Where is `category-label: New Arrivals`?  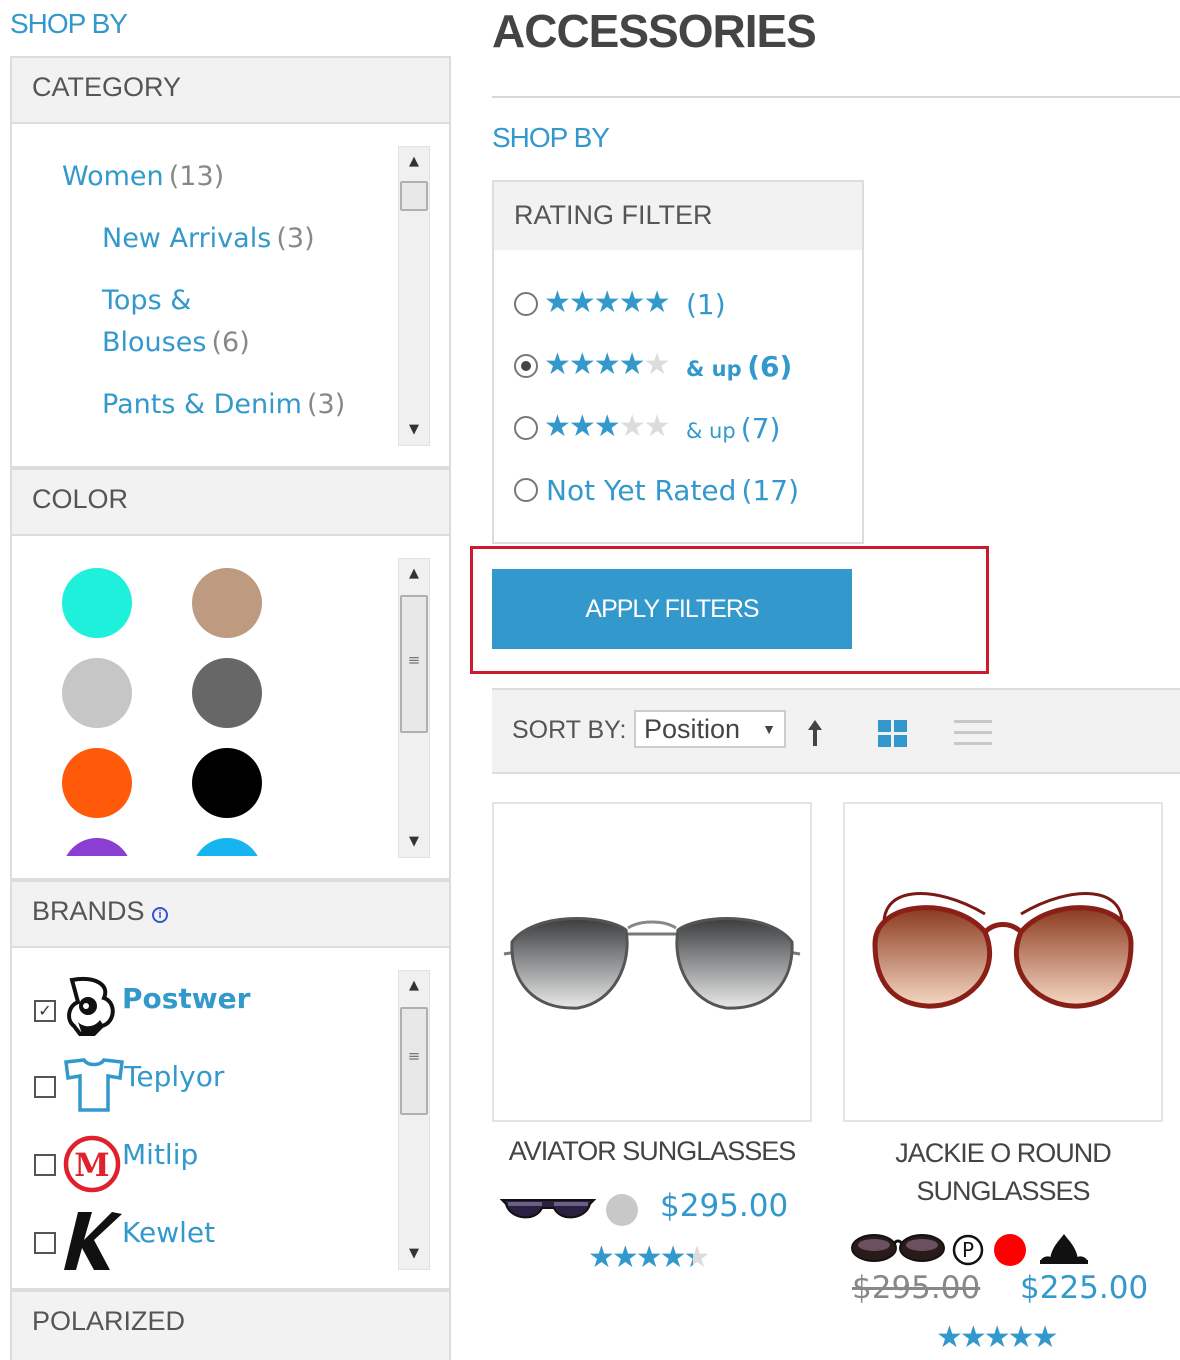
category-label: New Arrivals is located at coordinates (186, 238).